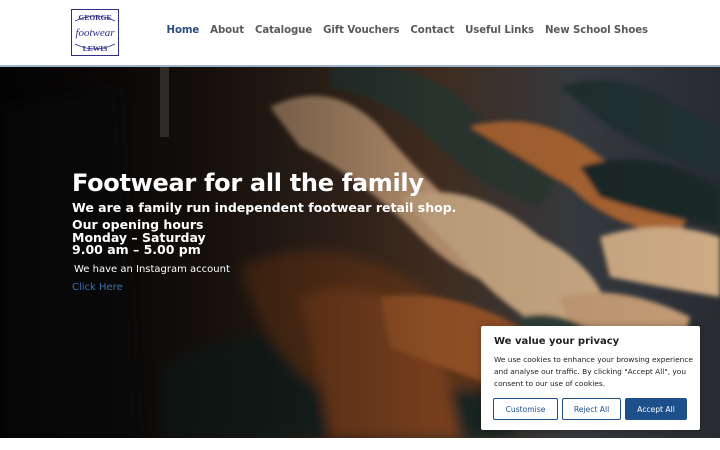  What do you see at coordinates (97, 287) in the screenshot?
I see `instagram-link: Click Here` at bounding box center [97, 287].